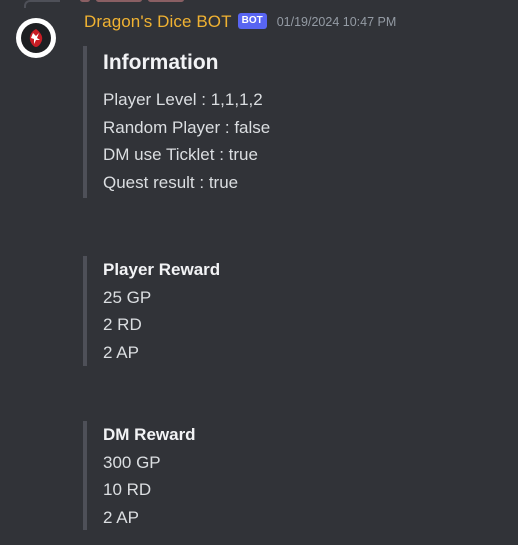 This screenshot has width=518, height=545. What do you see at coordinates (337, 22) in the screenshot?
I see `message-timestamp: 01/19/2024 10:47 PM` at bounding box center [337, 22].